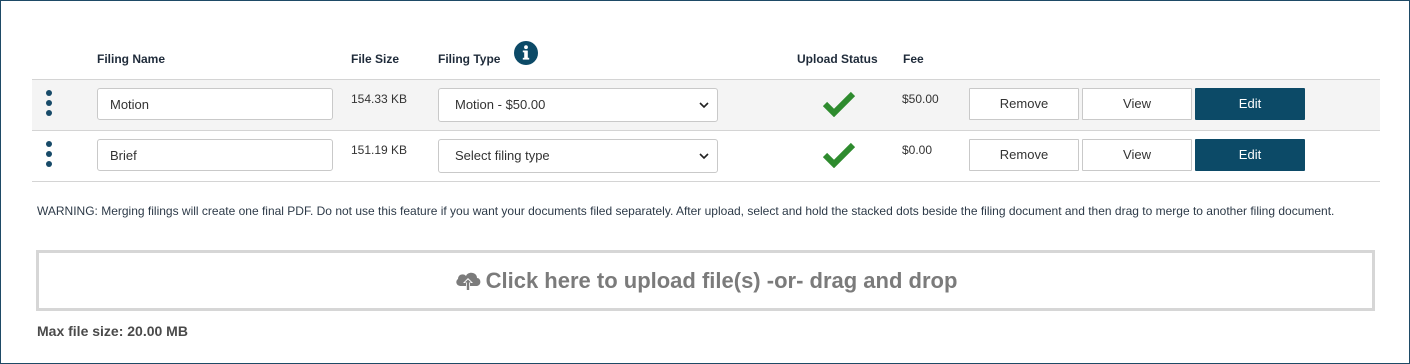  Describe the element at coordinates (578, 156) in the screenshot. I see `filing-type-select: Select filing type` at that location.